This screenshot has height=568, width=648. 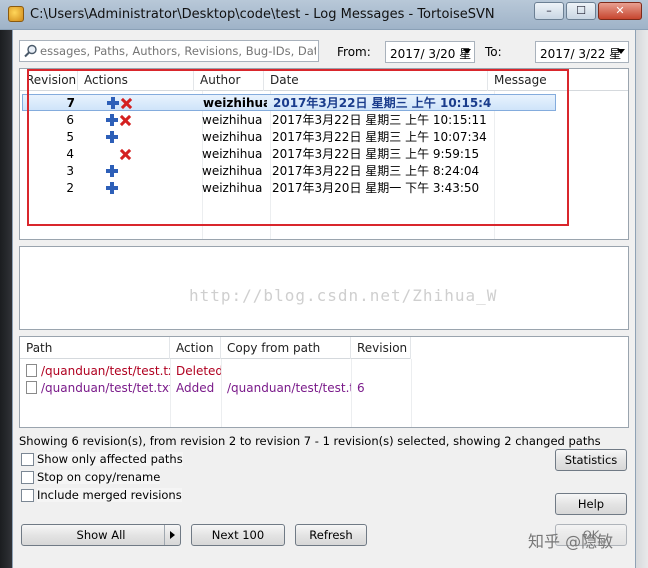 What do you see at coordinates (70, 171) in the screenshot?
I see `revision-cell: 3` at bounding box center [70, 171].